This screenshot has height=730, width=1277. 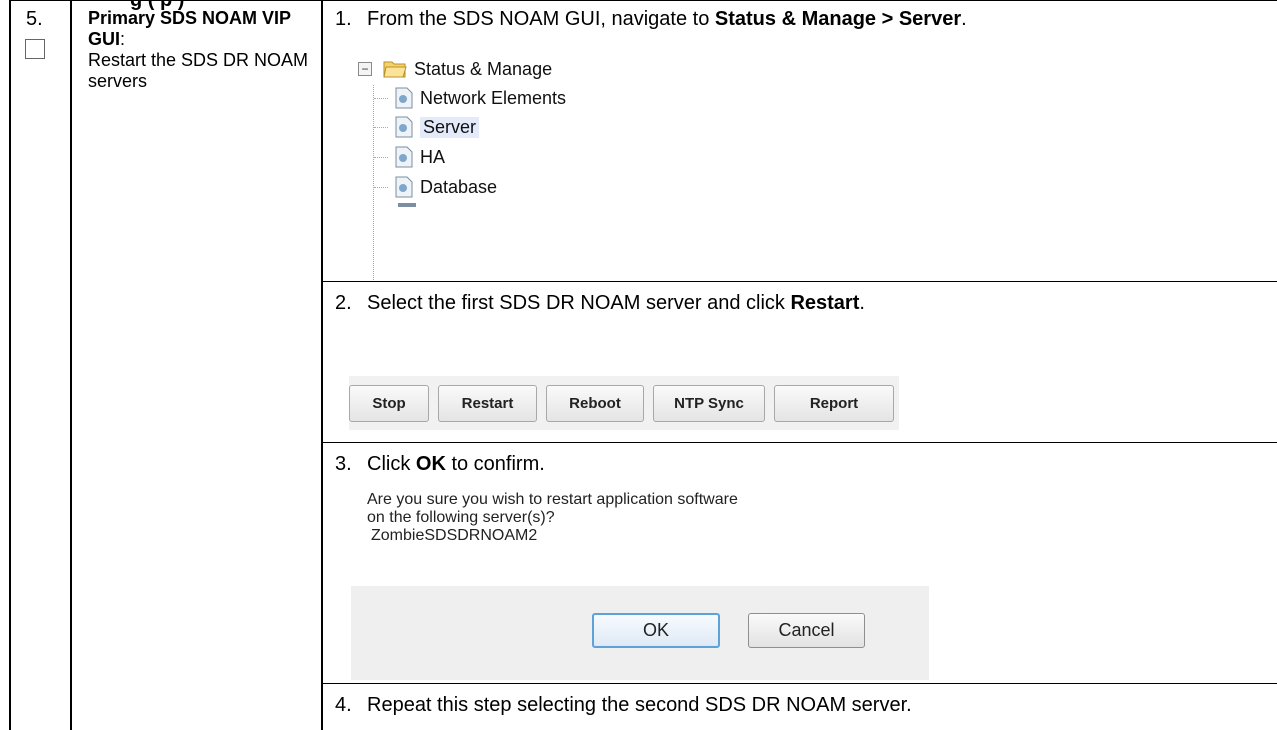 I want to click on report-button: Report, so click(x=834, y=403).